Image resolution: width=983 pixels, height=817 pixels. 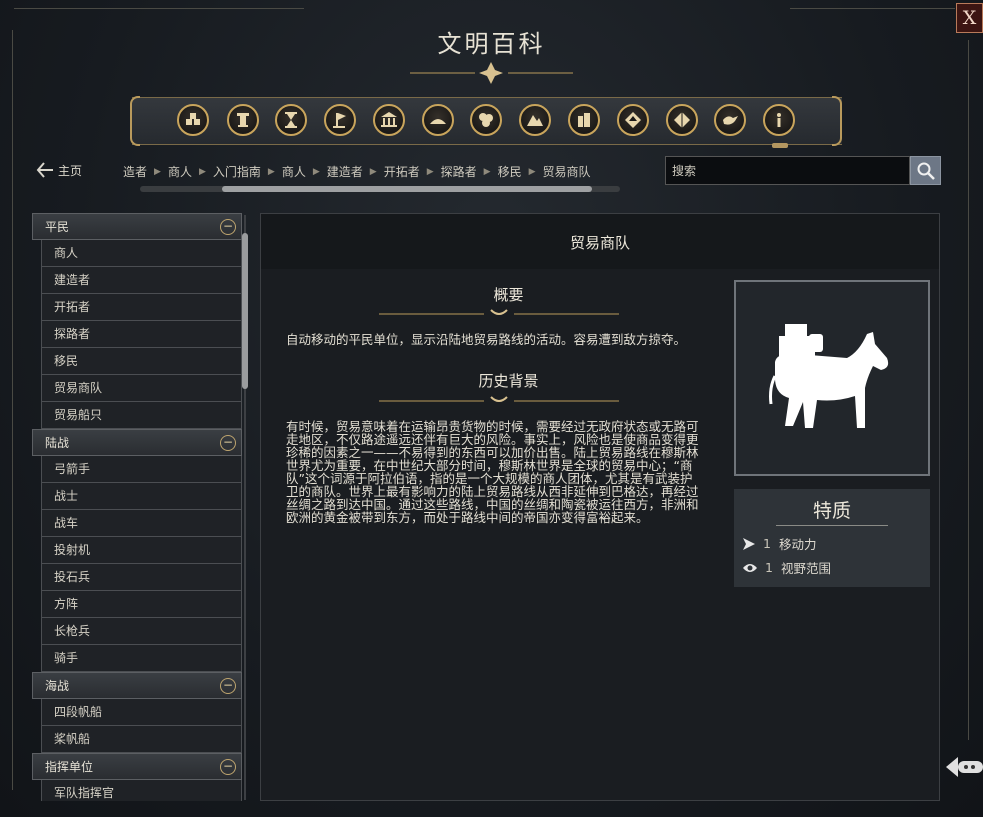 I want to click on category-dove-button, so click(x=730, y=120).